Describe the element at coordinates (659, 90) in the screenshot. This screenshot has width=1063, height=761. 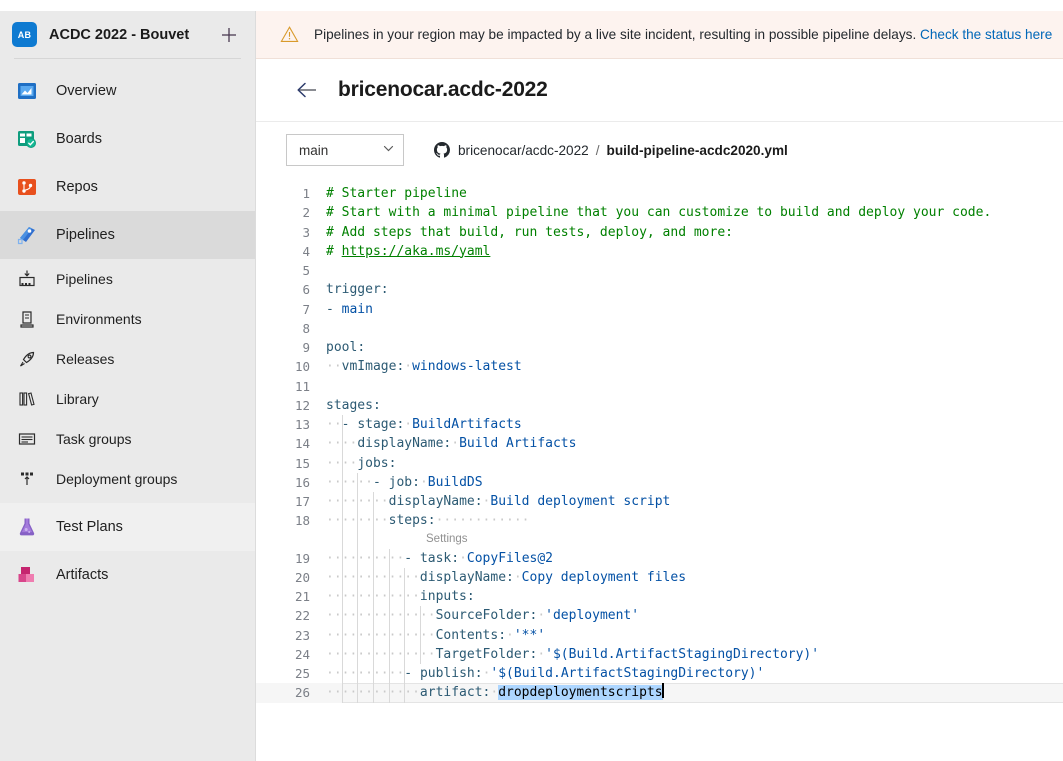
I see `page-header: bricenocar.acdc-2022` at that location.